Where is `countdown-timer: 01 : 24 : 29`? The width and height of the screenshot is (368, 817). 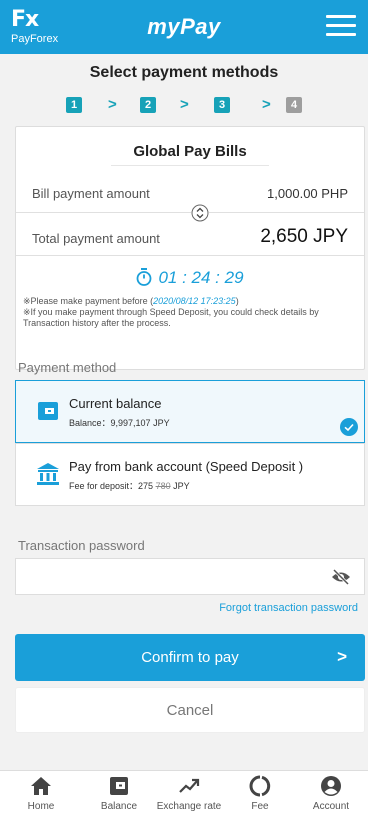 countdown-timer: 01 : 24 : 29 is located at coordinates (190, 278).